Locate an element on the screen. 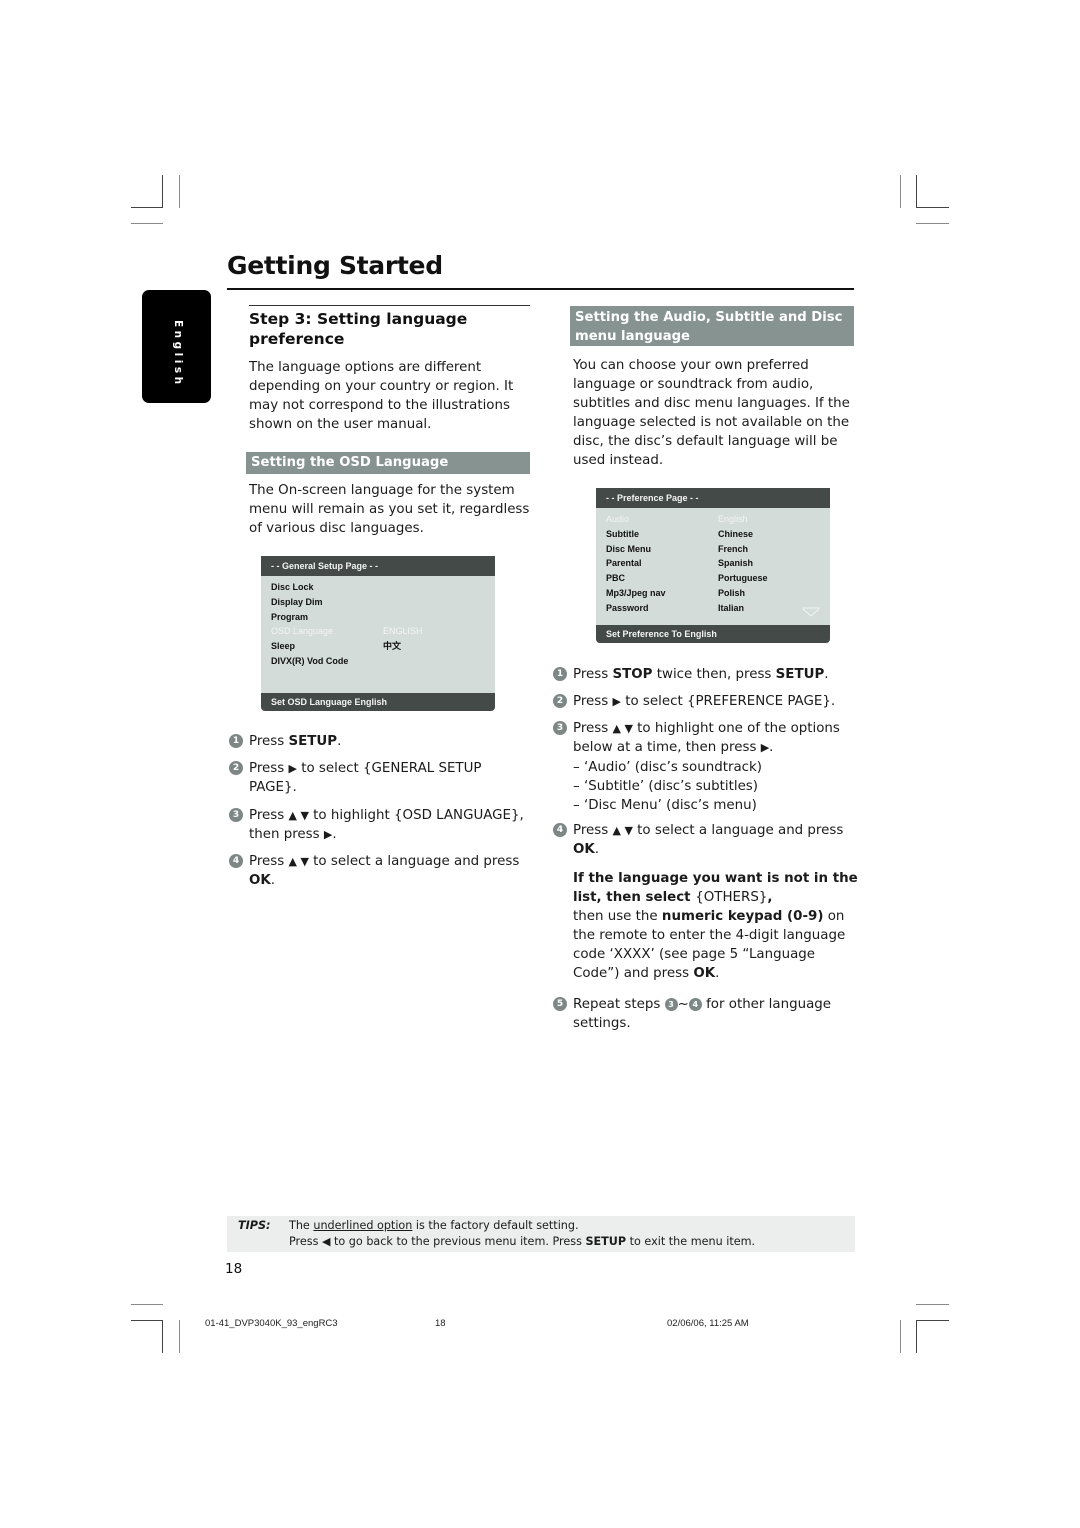  menu-item-value: English is located at coordinates (733, 519).